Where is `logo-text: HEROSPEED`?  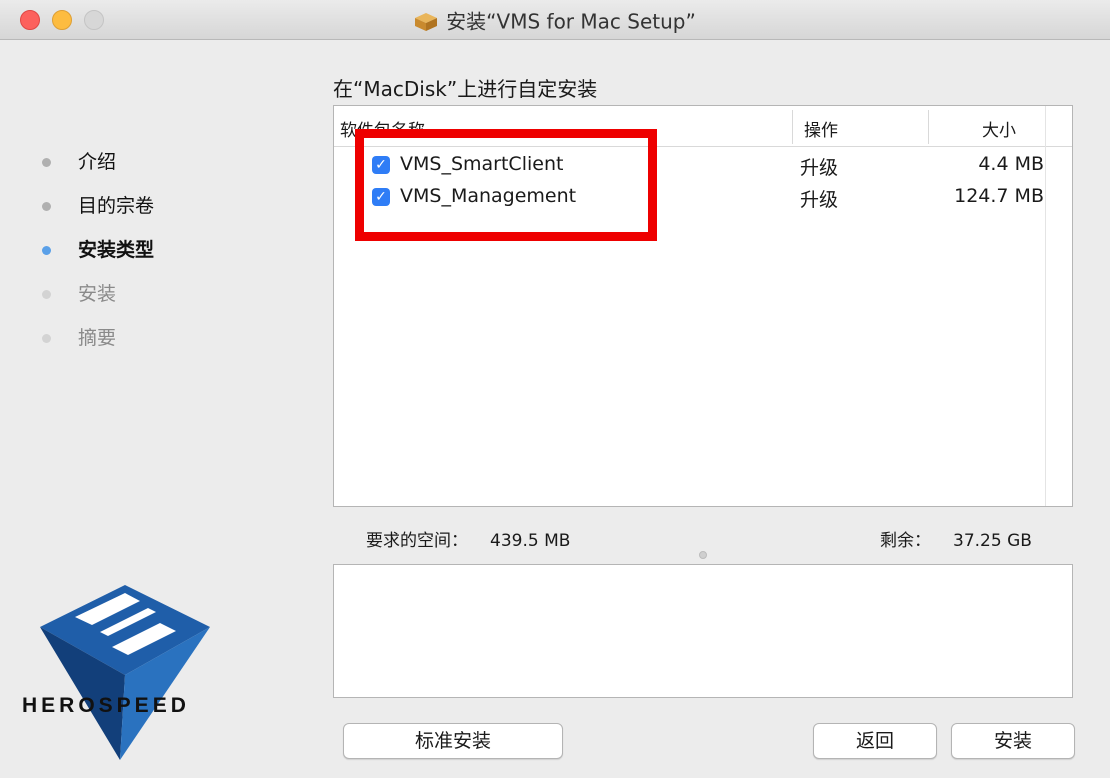
logo-text: HEROSPEED is located at coordinates (106, 705).